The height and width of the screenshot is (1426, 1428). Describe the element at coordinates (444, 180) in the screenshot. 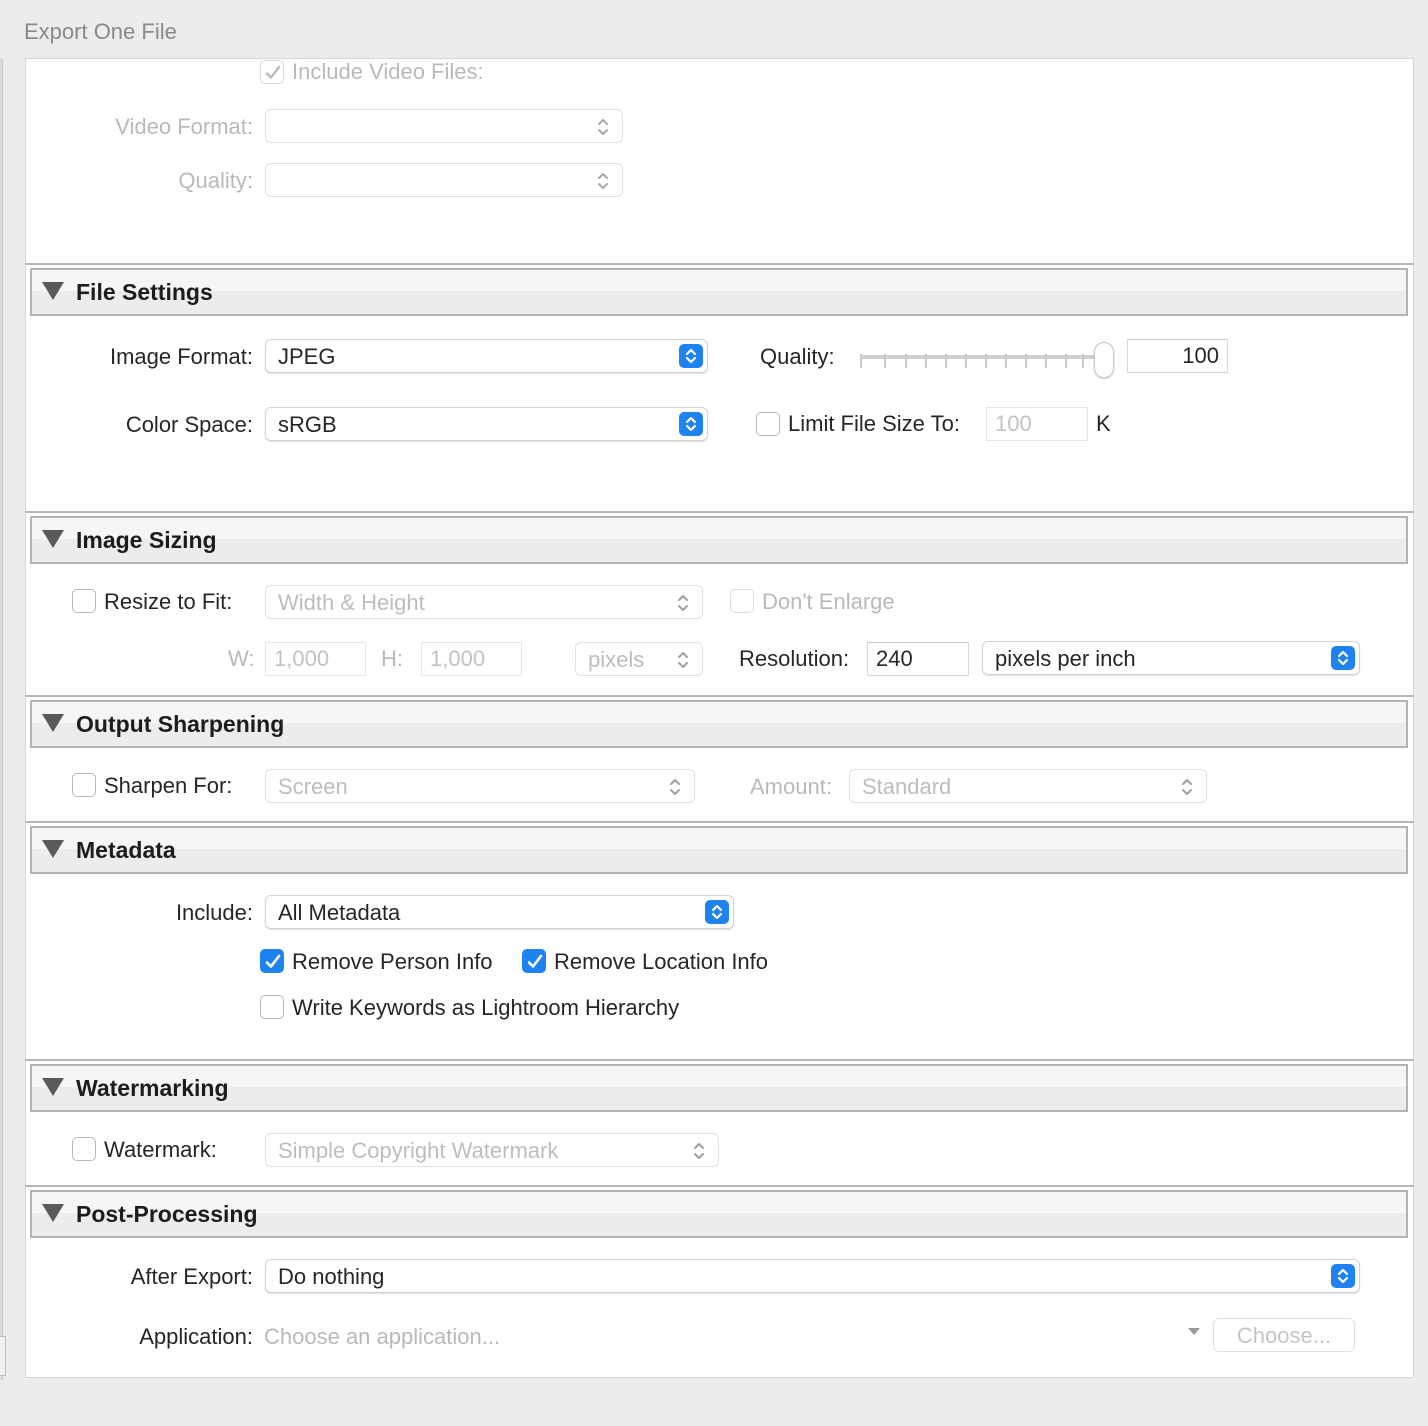

I see `video-quality-select` at that location.